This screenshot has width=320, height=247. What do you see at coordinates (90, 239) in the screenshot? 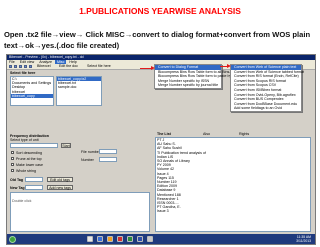
I see `explorer-icon` at bounding box center [90, 239].